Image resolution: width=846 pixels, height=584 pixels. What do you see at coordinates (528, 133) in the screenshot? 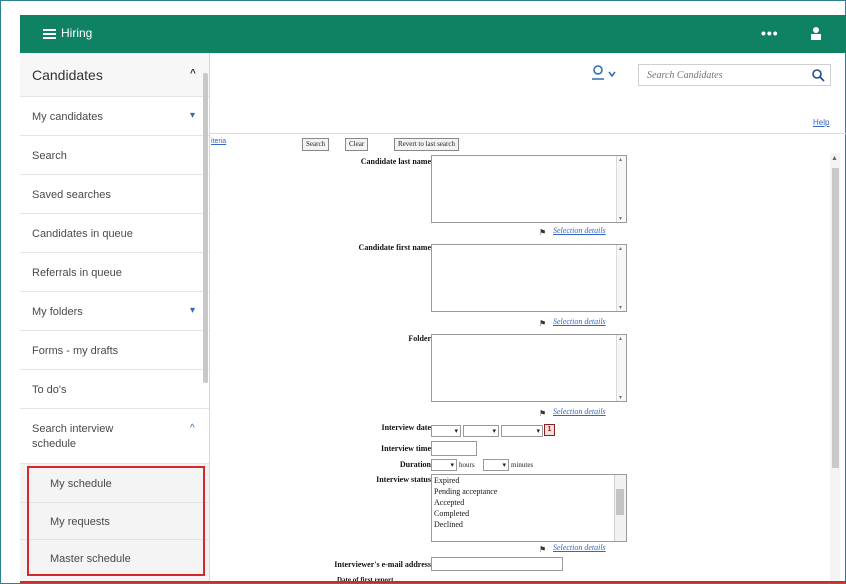
I see `divider` at bounding box center [528, 133].